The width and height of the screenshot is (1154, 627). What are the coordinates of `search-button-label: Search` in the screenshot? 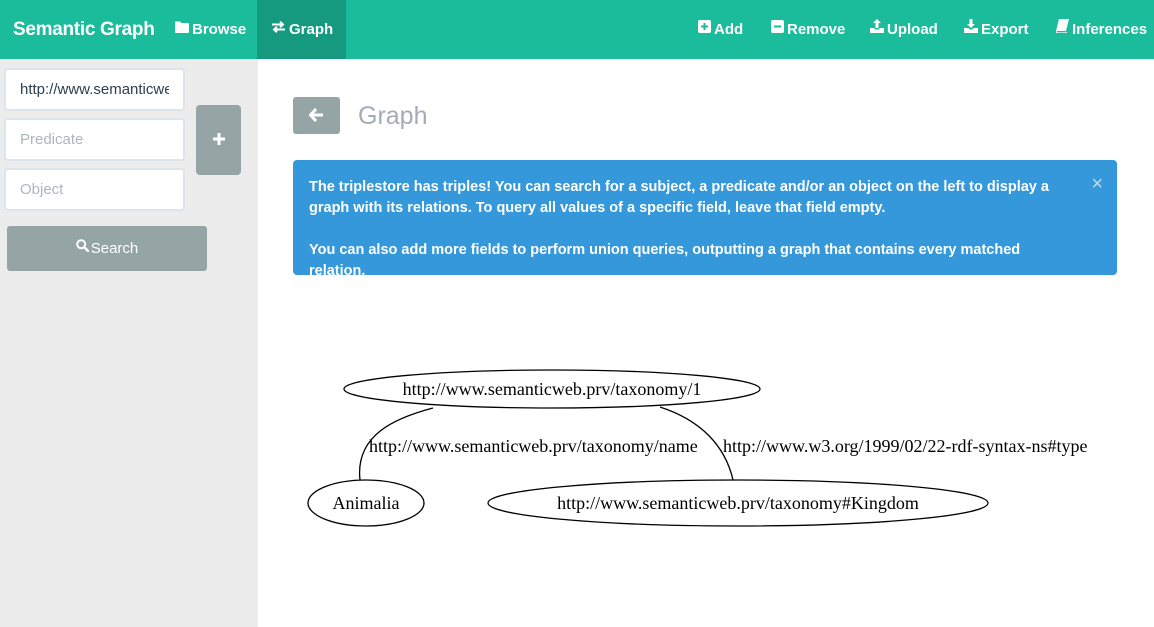 It's located at (114, 248).